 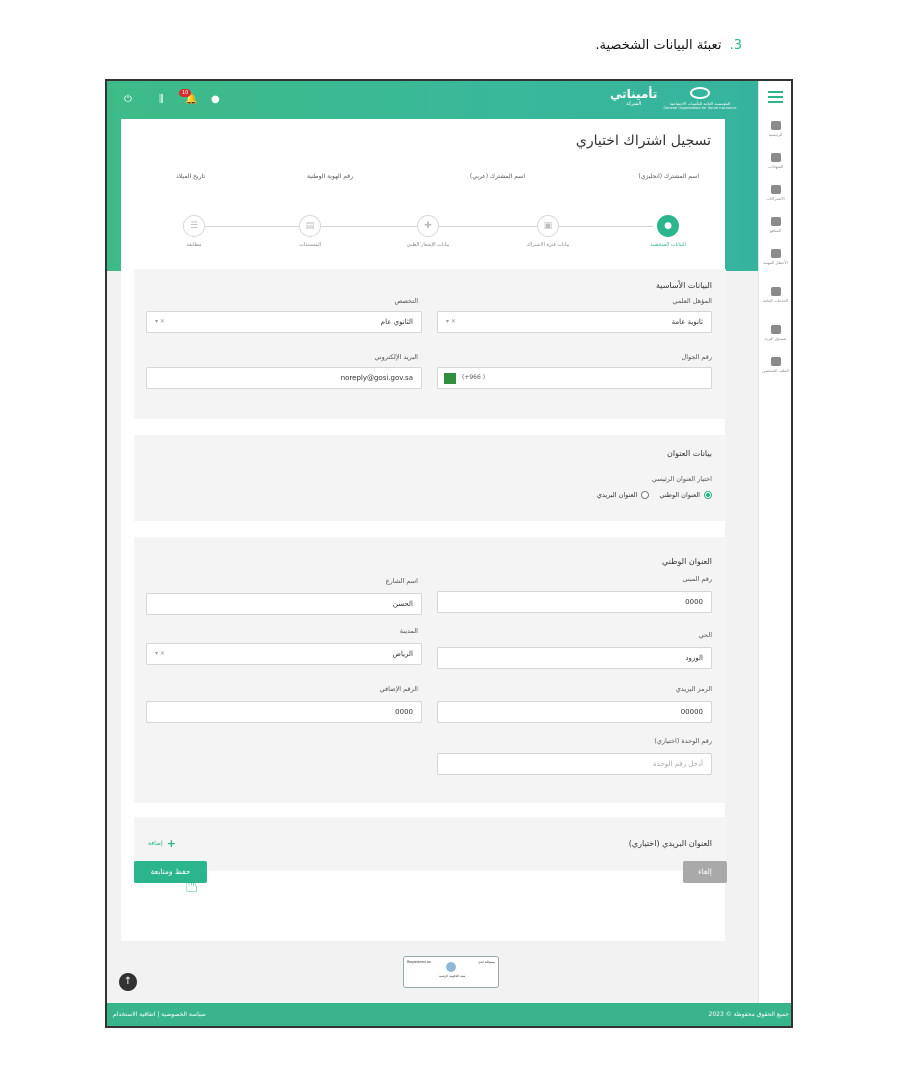 What do you see at coordinates (396, 322) in the screenshot?
I see `specialization-value: الثانوي عام` at bounding box center [396, 322].